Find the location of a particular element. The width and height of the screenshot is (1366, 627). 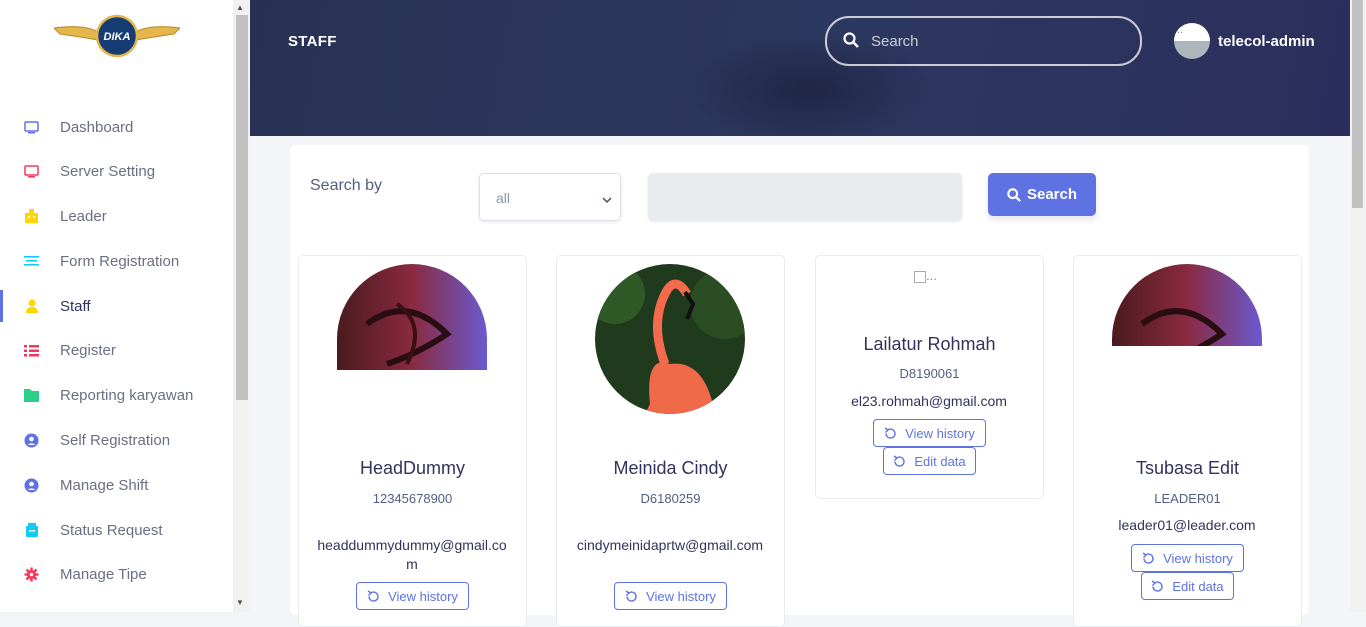

broken-image-icon is located at coordinates (920, 276).